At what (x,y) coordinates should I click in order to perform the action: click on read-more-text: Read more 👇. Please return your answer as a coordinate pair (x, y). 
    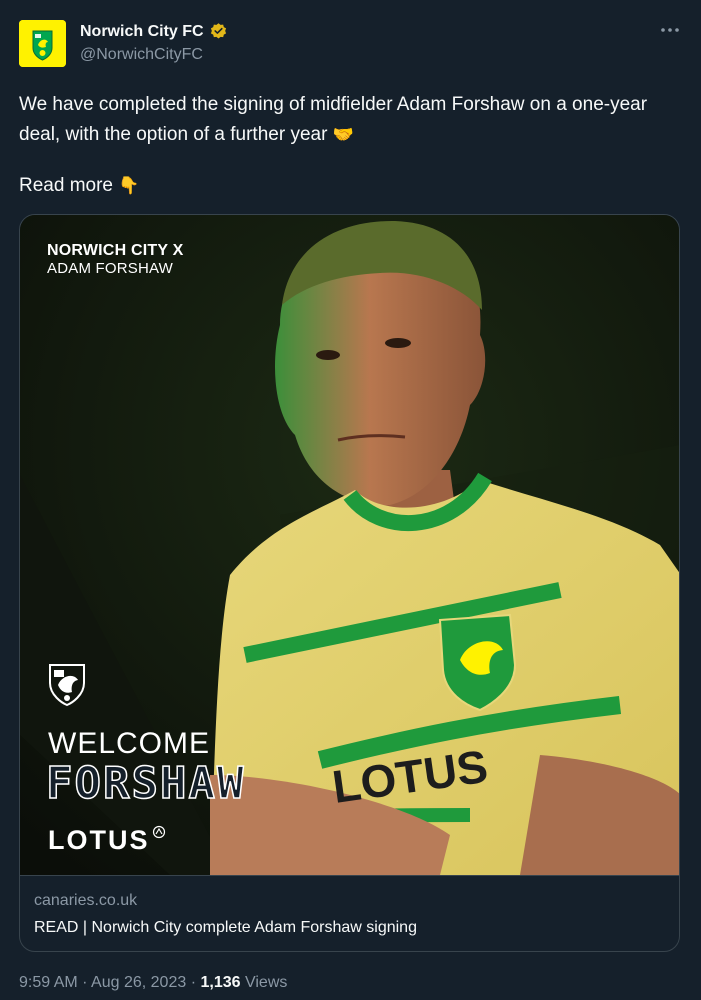
    Looking at the image, I should click on (79, 186).